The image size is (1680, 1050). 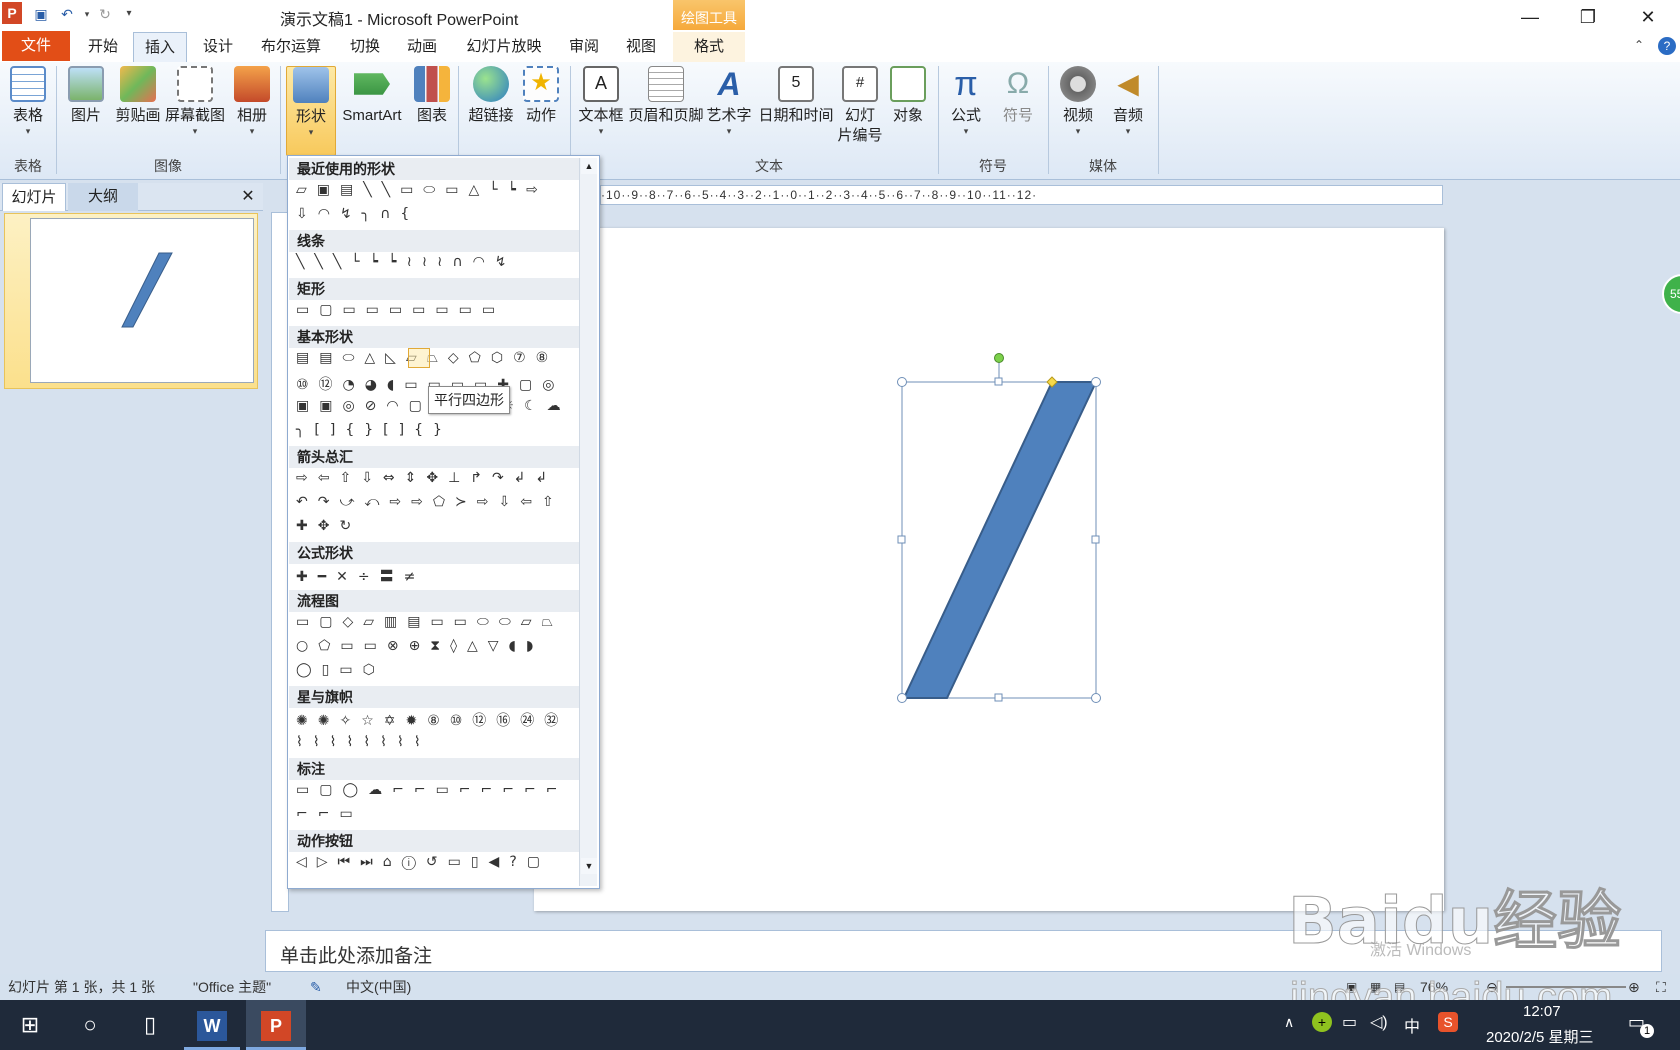 What do you see at coordinates (41, 14) in the screenshot?
I see `save-icon: ▣` at bounding box center [41, 14].